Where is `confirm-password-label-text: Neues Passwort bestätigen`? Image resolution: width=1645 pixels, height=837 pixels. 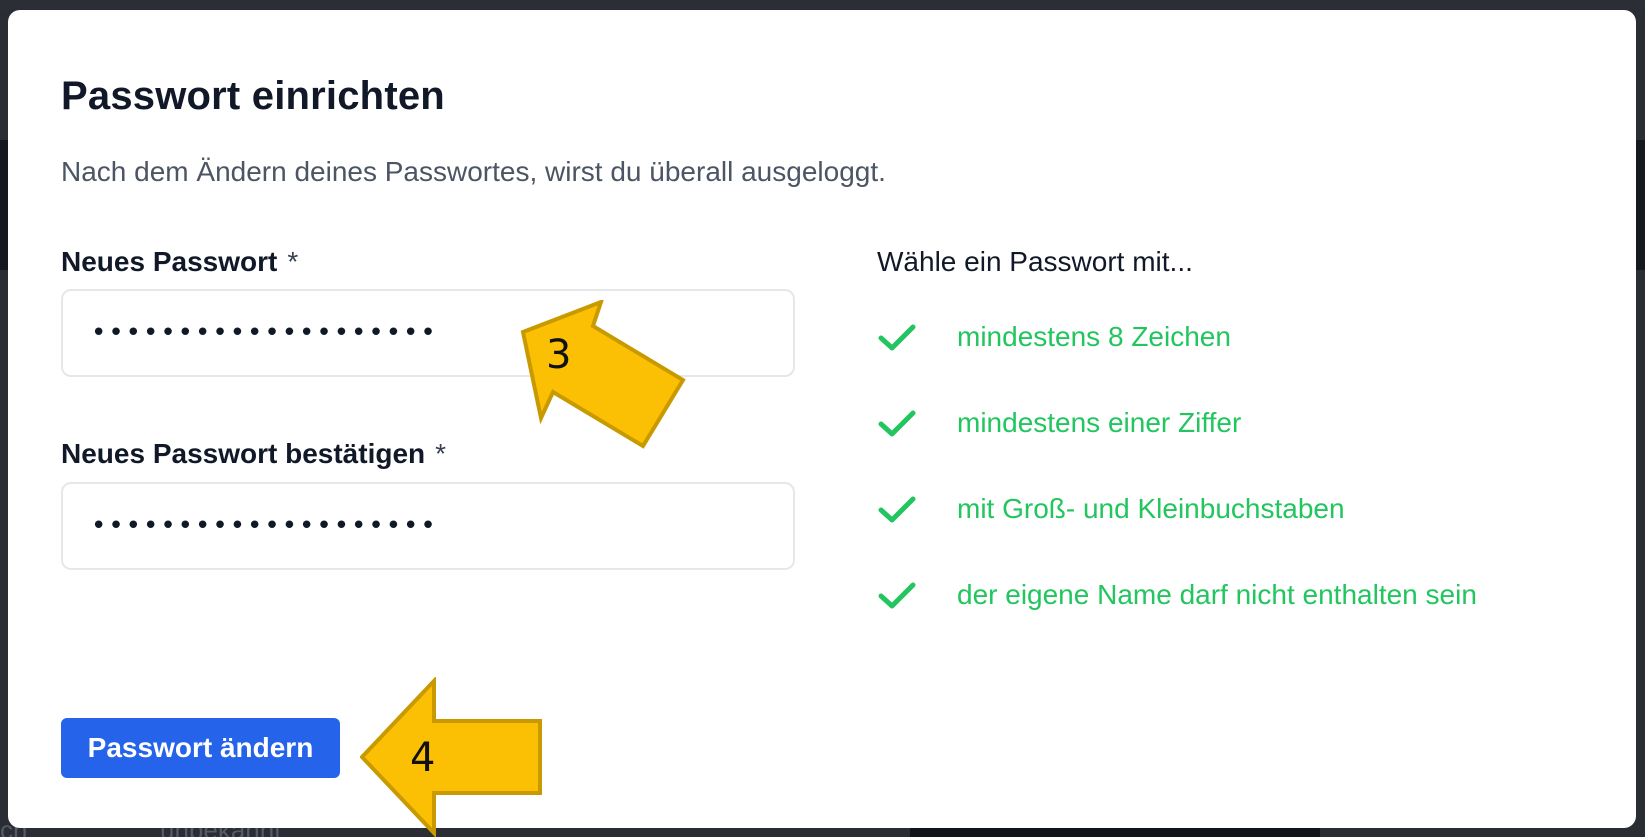
confirm-password-label-text: Neues Passwort bestätigen is located at coordinates (243, 453).